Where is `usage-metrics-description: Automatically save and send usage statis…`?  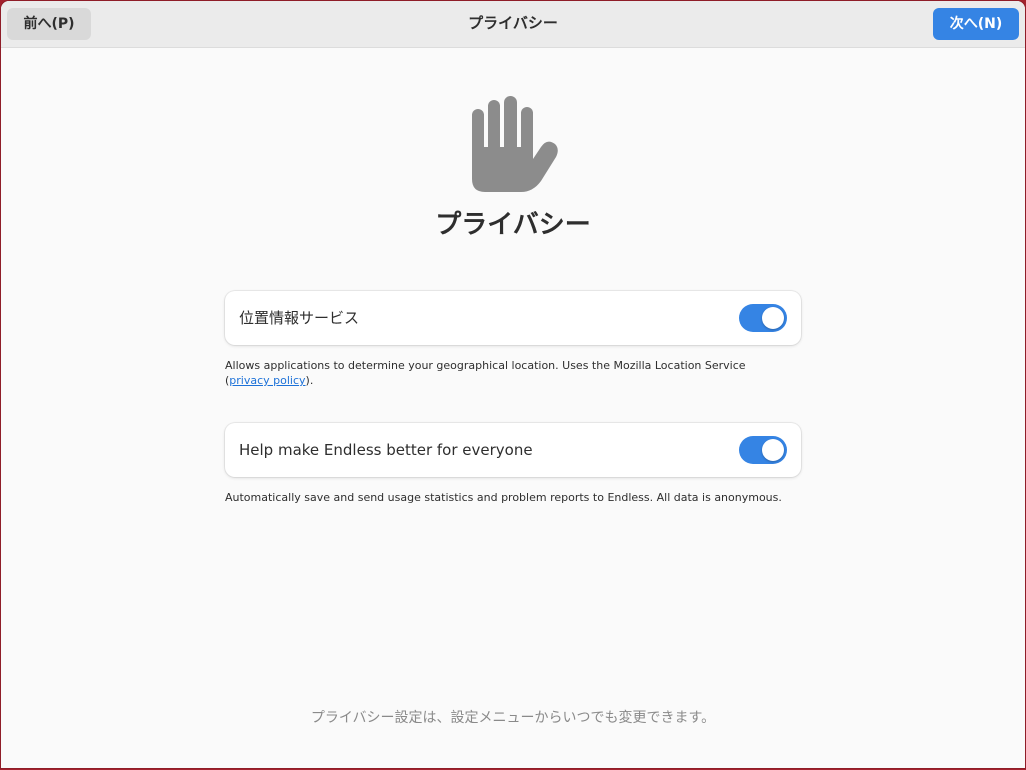
usage-metrics-description: Automatically save and send usage statis… is located at coordinates (503, 497).